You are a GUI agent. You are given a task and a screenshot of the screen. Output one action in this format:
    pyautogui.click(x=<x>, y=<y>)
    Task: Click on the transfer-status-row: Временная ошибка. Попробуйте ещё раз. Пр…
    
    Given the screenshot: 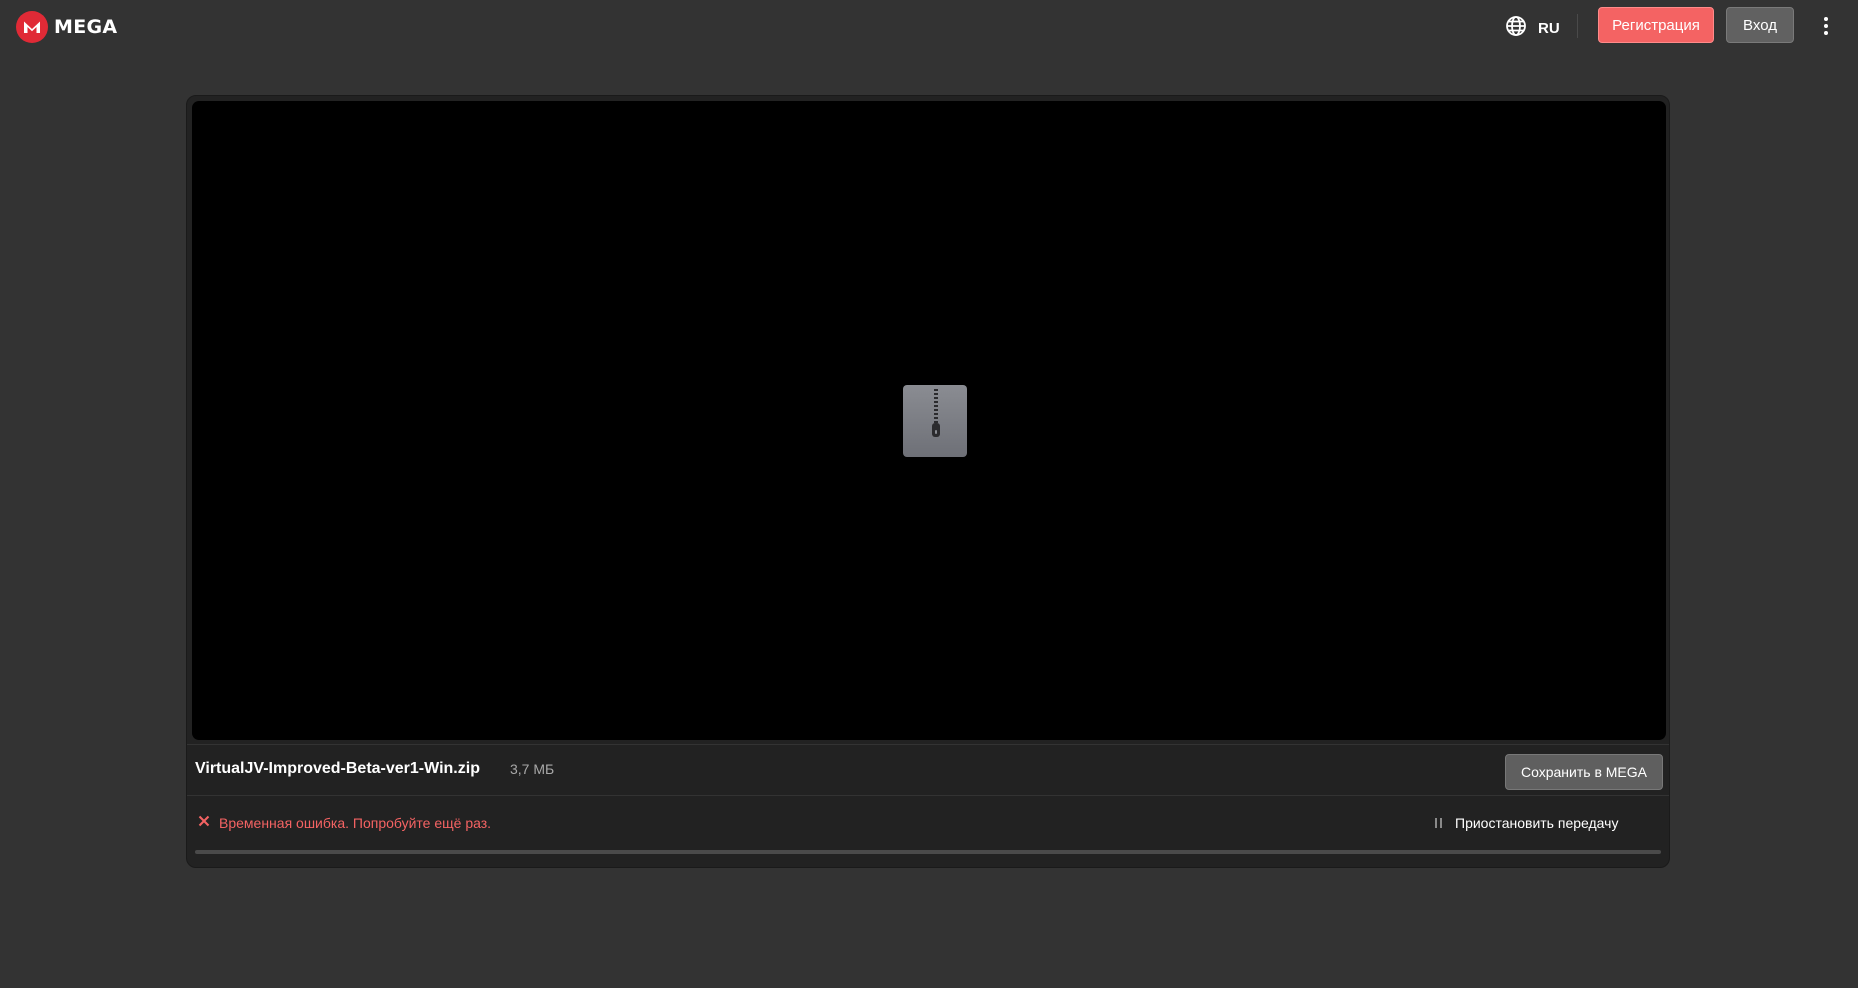 What is the action you would take?
    pyautogui.click(x=928, y=833)
    